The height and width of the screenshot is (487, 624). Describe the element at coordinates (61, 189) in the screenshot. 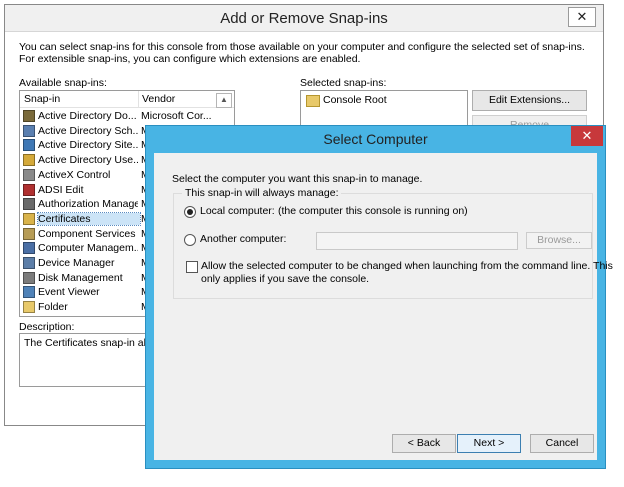

I see `snapin-name: ADSI Edit` at that location.